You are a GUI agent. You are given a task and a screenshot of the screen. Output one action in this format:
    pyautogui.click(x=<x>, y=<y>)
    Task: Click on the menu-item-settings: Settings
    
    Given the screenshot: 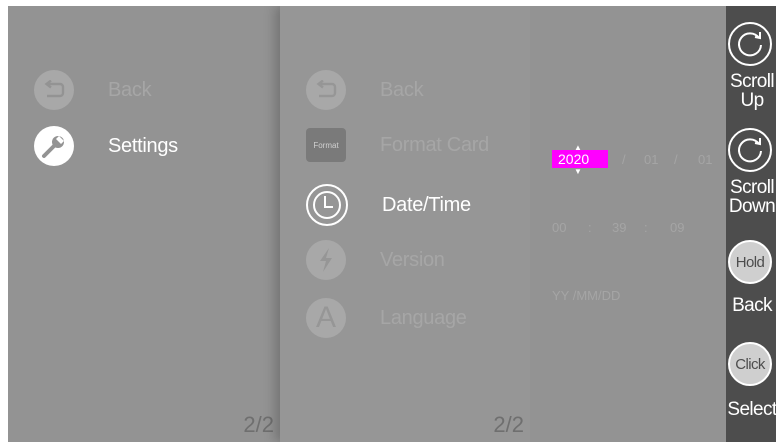 What is the action you would take?
    pyautogui.click(x=106, y=146)
    